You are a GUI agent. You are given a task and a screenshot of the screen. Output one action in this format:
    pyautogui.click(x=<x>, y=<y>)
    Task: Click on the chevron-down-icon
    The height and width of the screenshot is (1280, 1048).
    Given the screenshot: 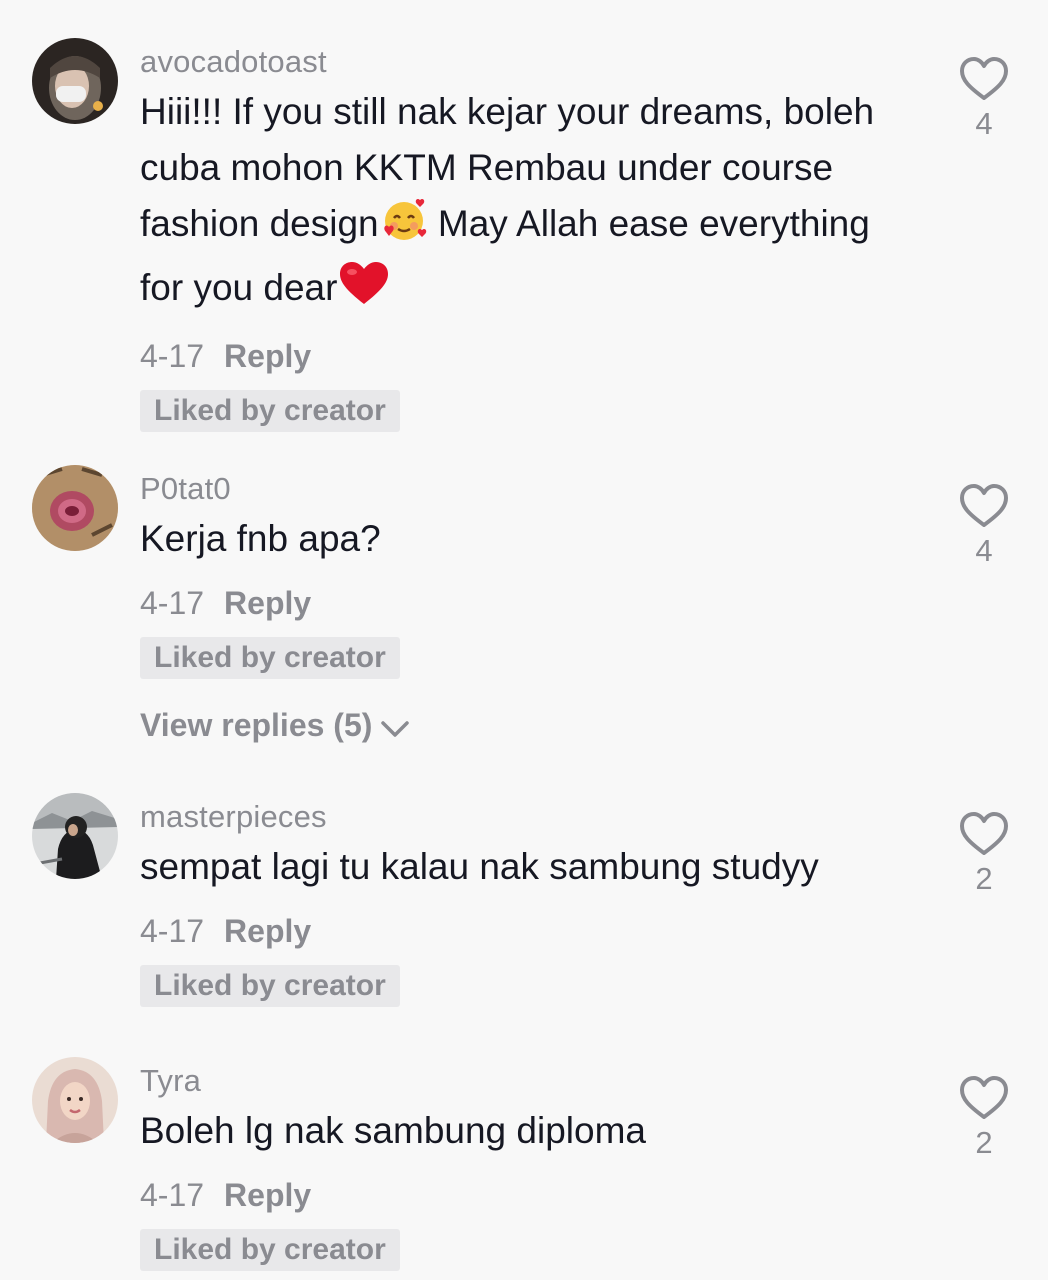 What is the action you would take?
    pyautogui.click(x=395, y=729)
    